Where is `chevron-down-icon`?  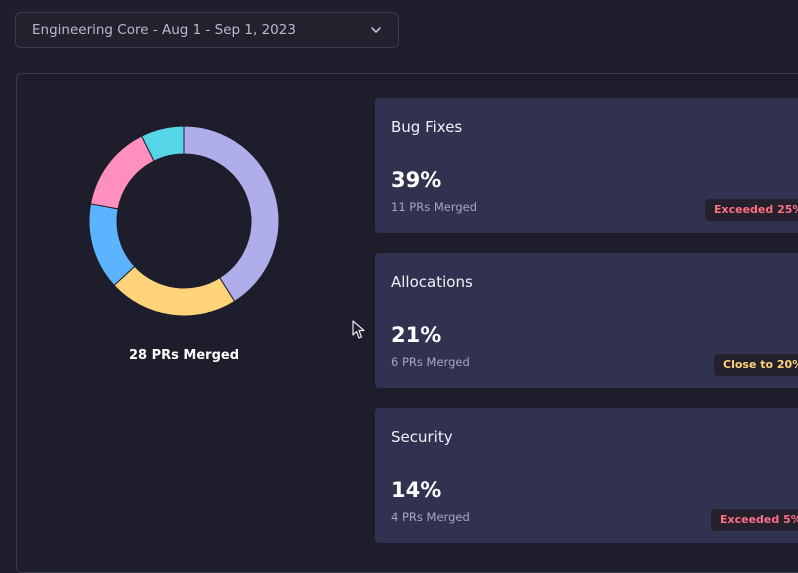 chevron-down-icon is located at coordinates (376, 30).